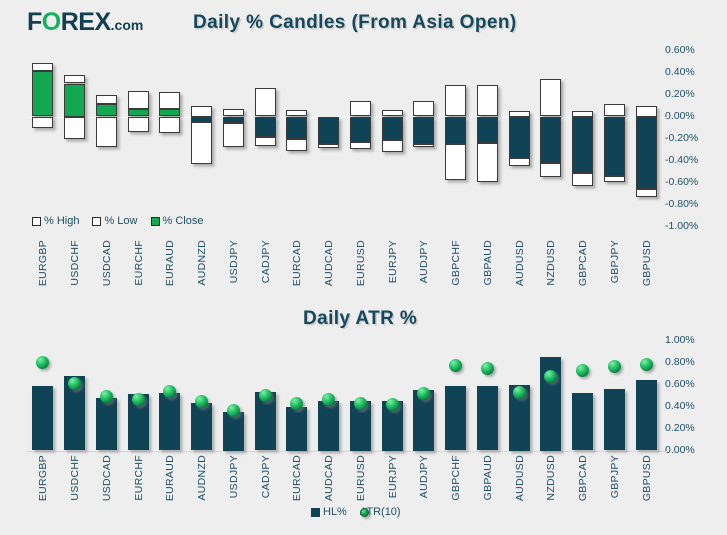  I want to click on bottom-y-tick-label: 1.00%, so click(680, 339).